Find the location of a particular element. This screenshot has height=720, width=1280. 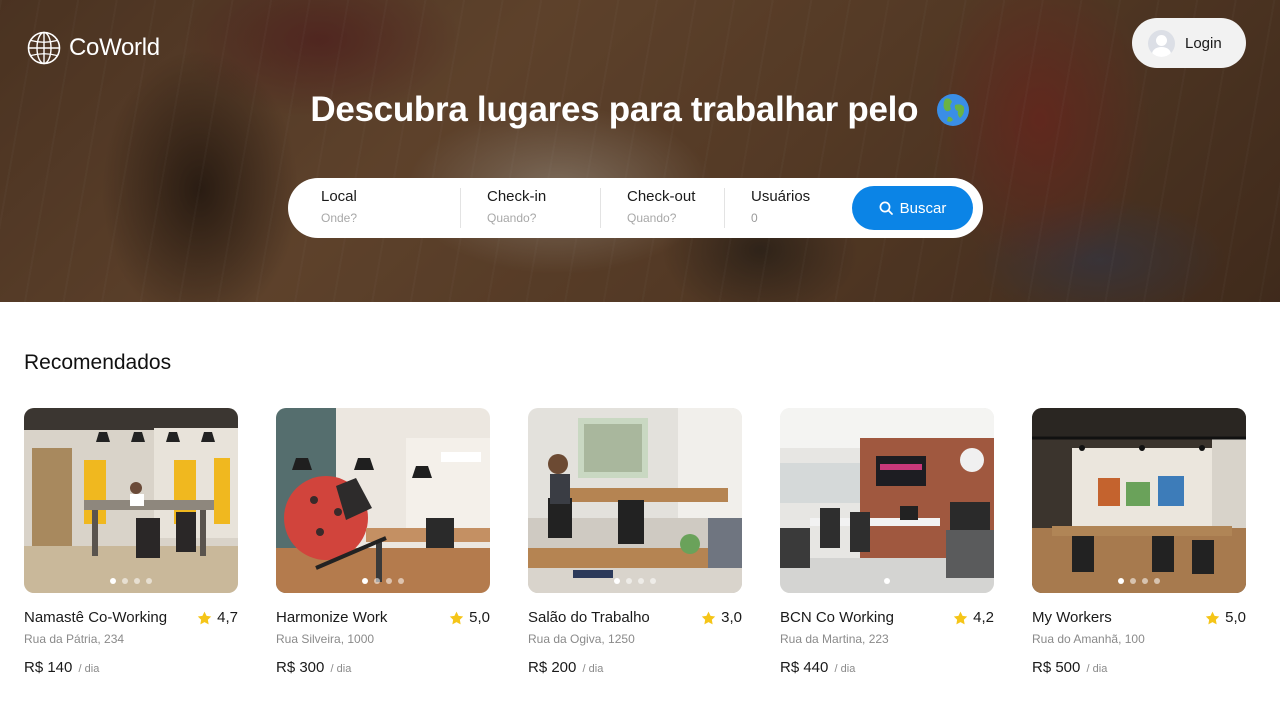

hero-headline: Descubra lugares para trabalhar pelo is located at coordinates (640, 110).